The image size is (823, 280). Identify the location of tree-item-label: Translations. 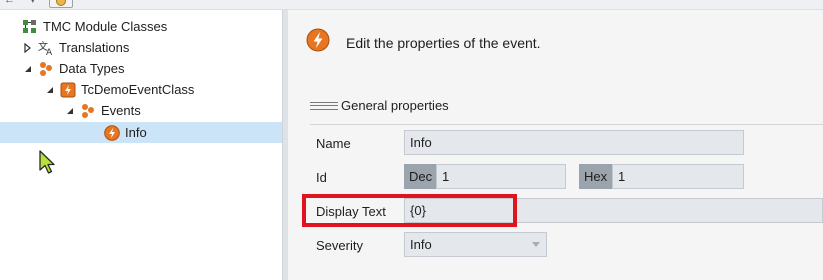
(94, 47).